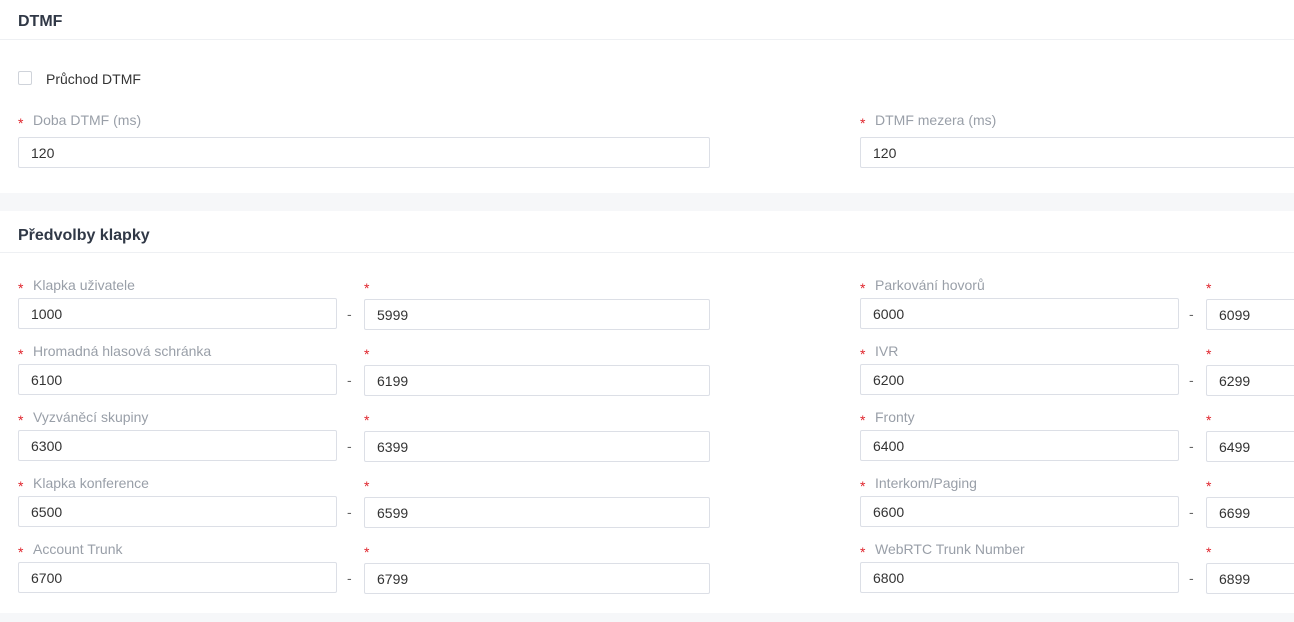 This screenshot has height=622, width=1294. I want to click on extension-prefixes-header: Předvolby klapky, so click(647, 232).